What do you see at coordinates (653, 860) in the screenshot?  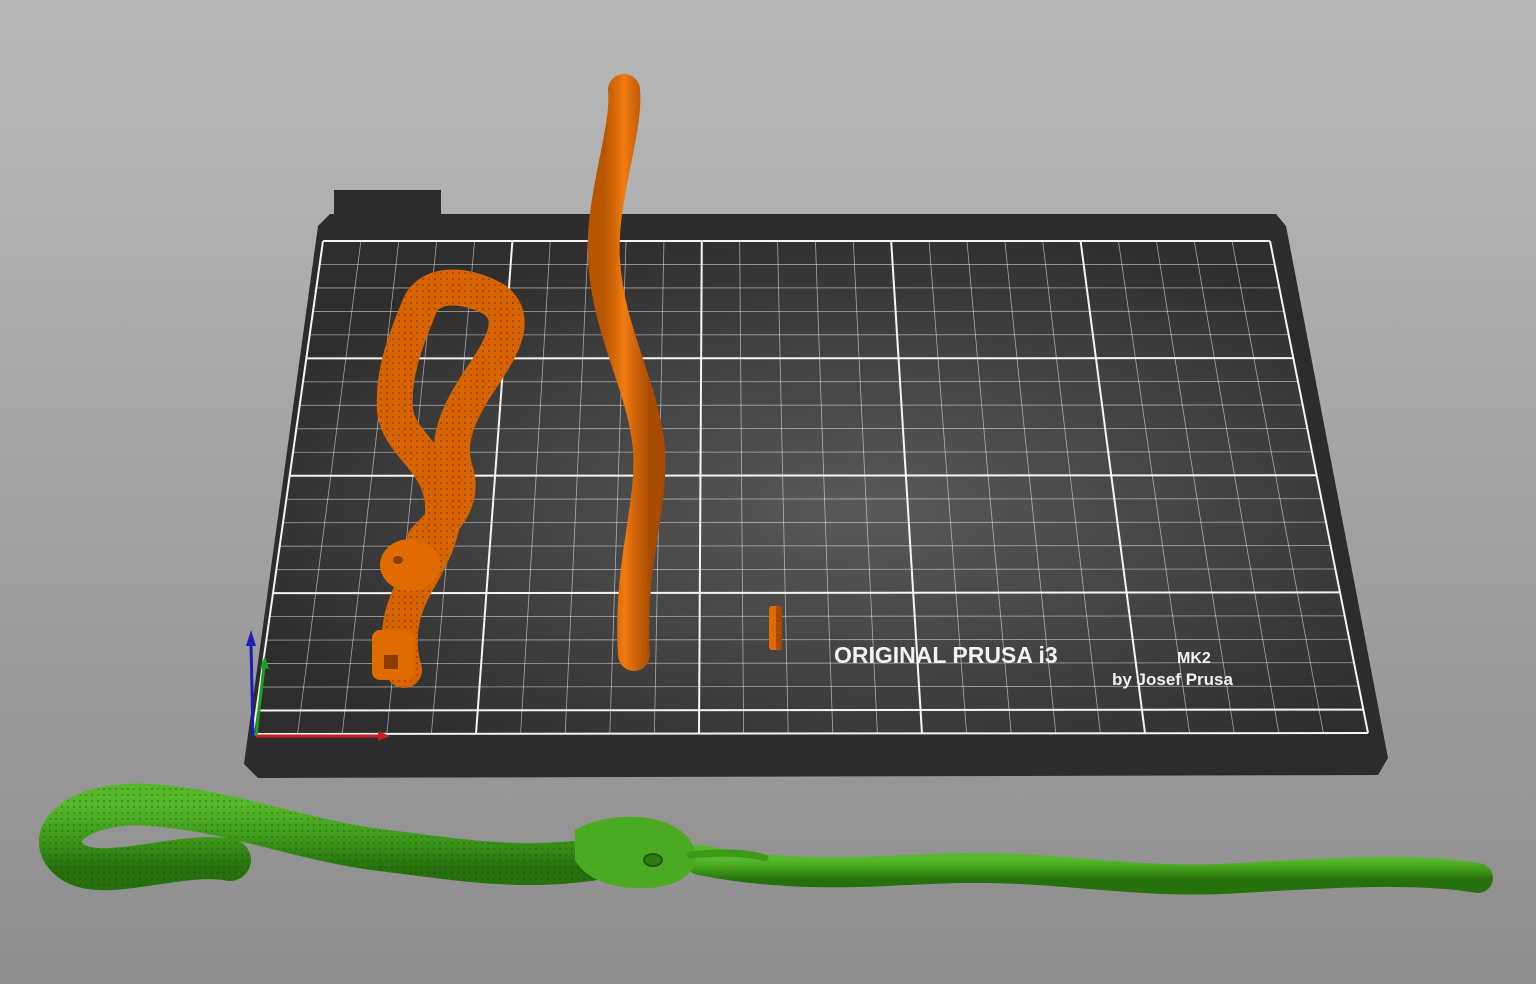 I see `snake-full-eye` at bounding box center [653, 860].